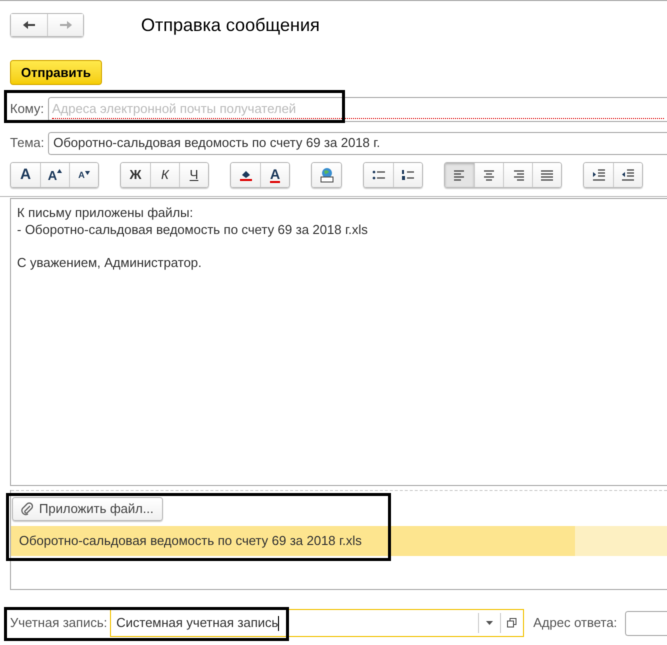 The image size is (667, 645). Describe the element at coordinates (357, 109) in the screenshot. I see `recipients-field: Адреса электронной почты получателей` at that location.